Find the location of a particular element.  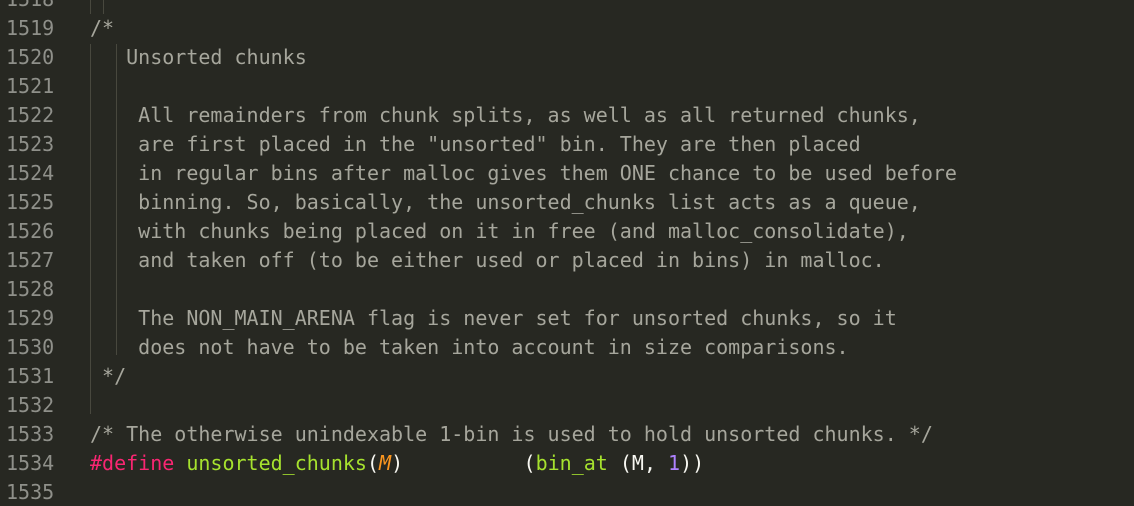

line-number: 1526 is located at coordinates (30, 231).